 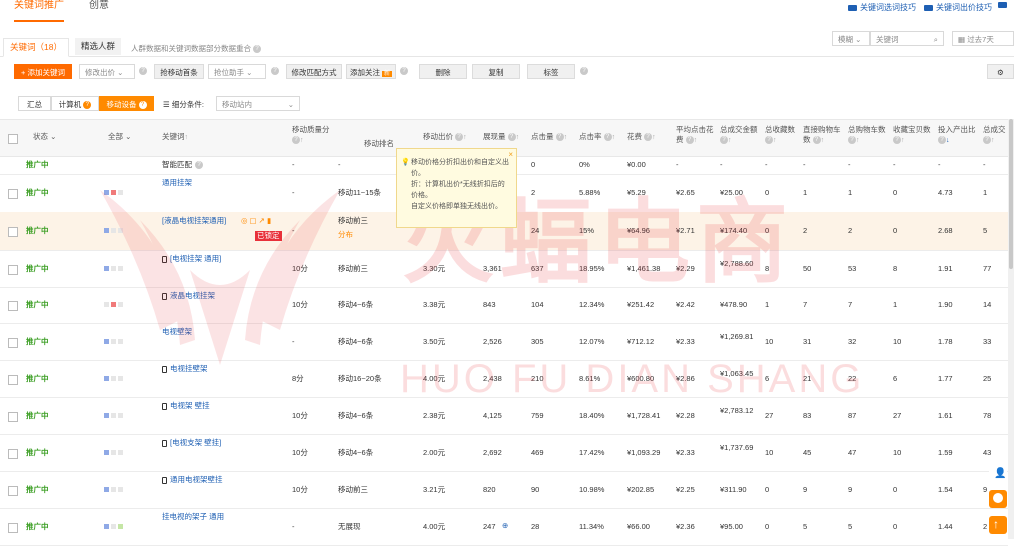 What do you see at coordinates (37, 164) in the screenshot?
I see `status-text: 推广中` at bounding box center [37, 164].